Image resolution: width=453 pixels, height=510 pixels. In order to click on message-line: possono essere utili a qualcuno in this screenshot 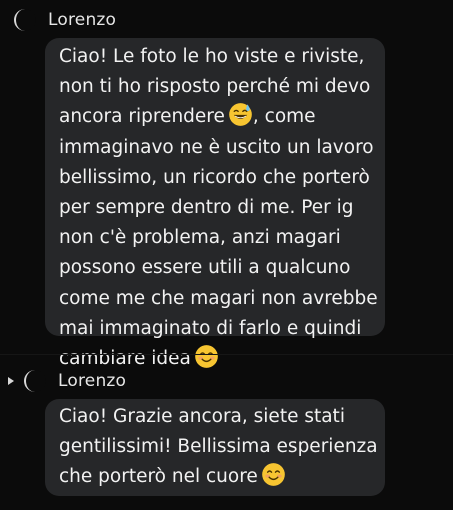, I will do `click(205, 268)`.